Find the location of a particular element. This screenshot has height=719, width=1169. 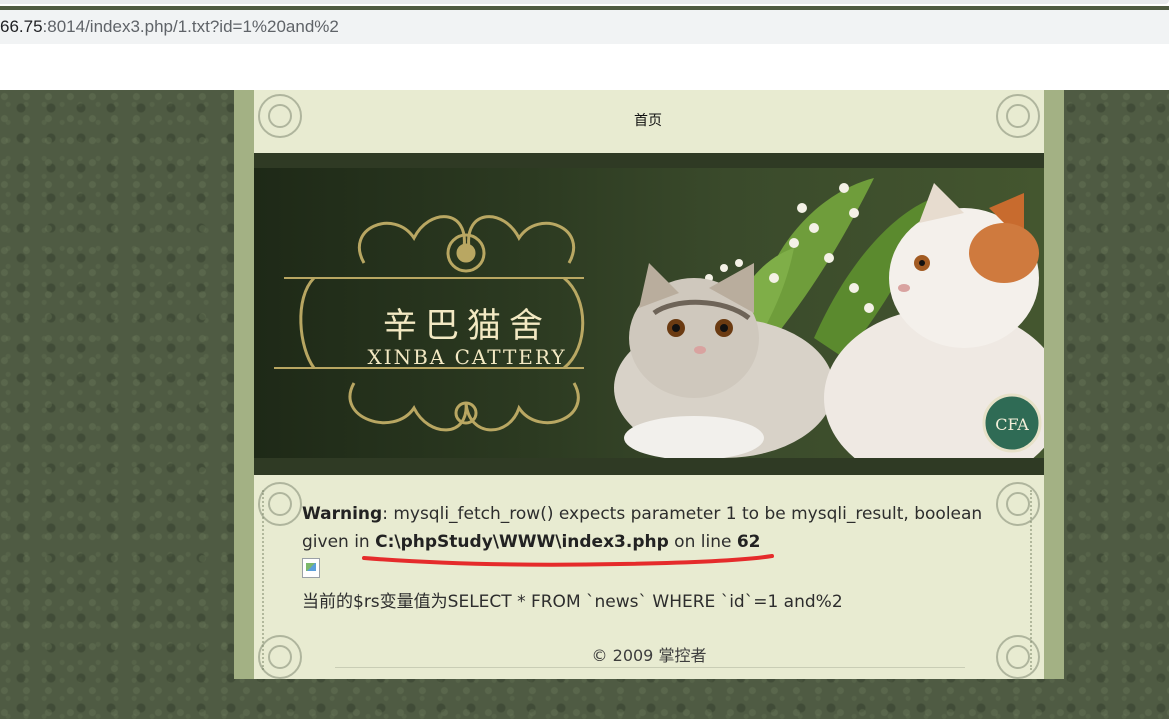

corner-ornament-top-left is located at coordinates (280, 116).